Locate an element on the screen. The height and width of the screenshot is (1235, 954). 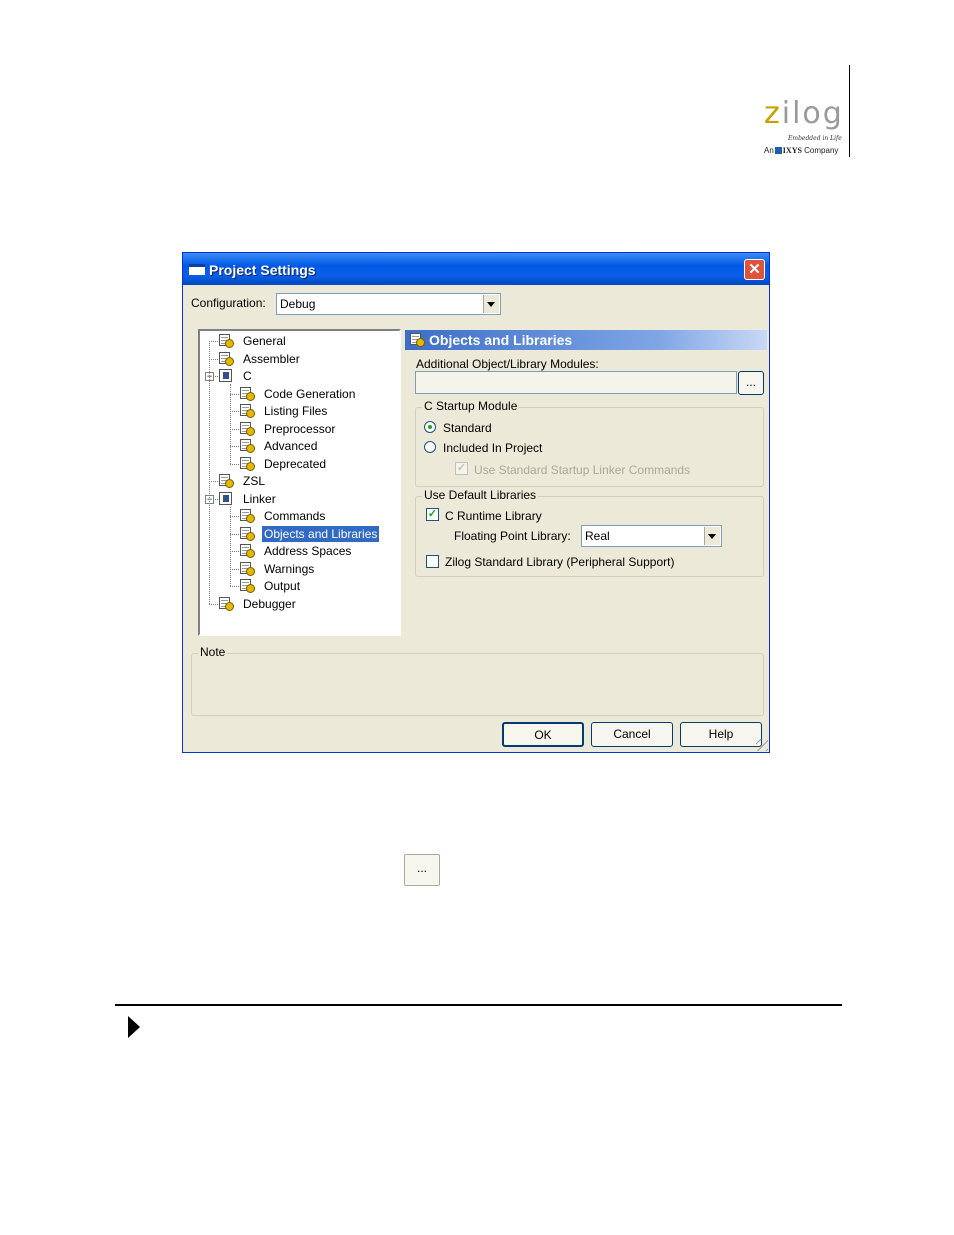
tree-item: Output is located at coordinates (310, 586).